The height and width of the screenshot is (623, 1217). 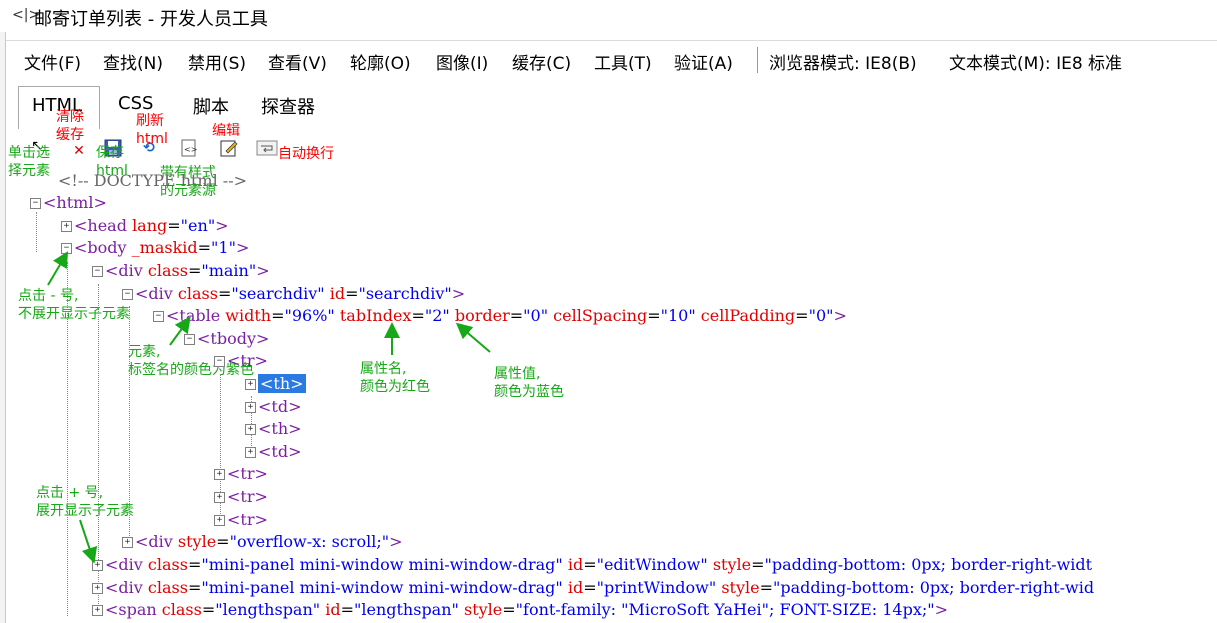 What do you see at coordinates (155, 248) in the screenshot?
I see `tree-node-body: − <body _maskid="1">` at bounding box center [155, 248].